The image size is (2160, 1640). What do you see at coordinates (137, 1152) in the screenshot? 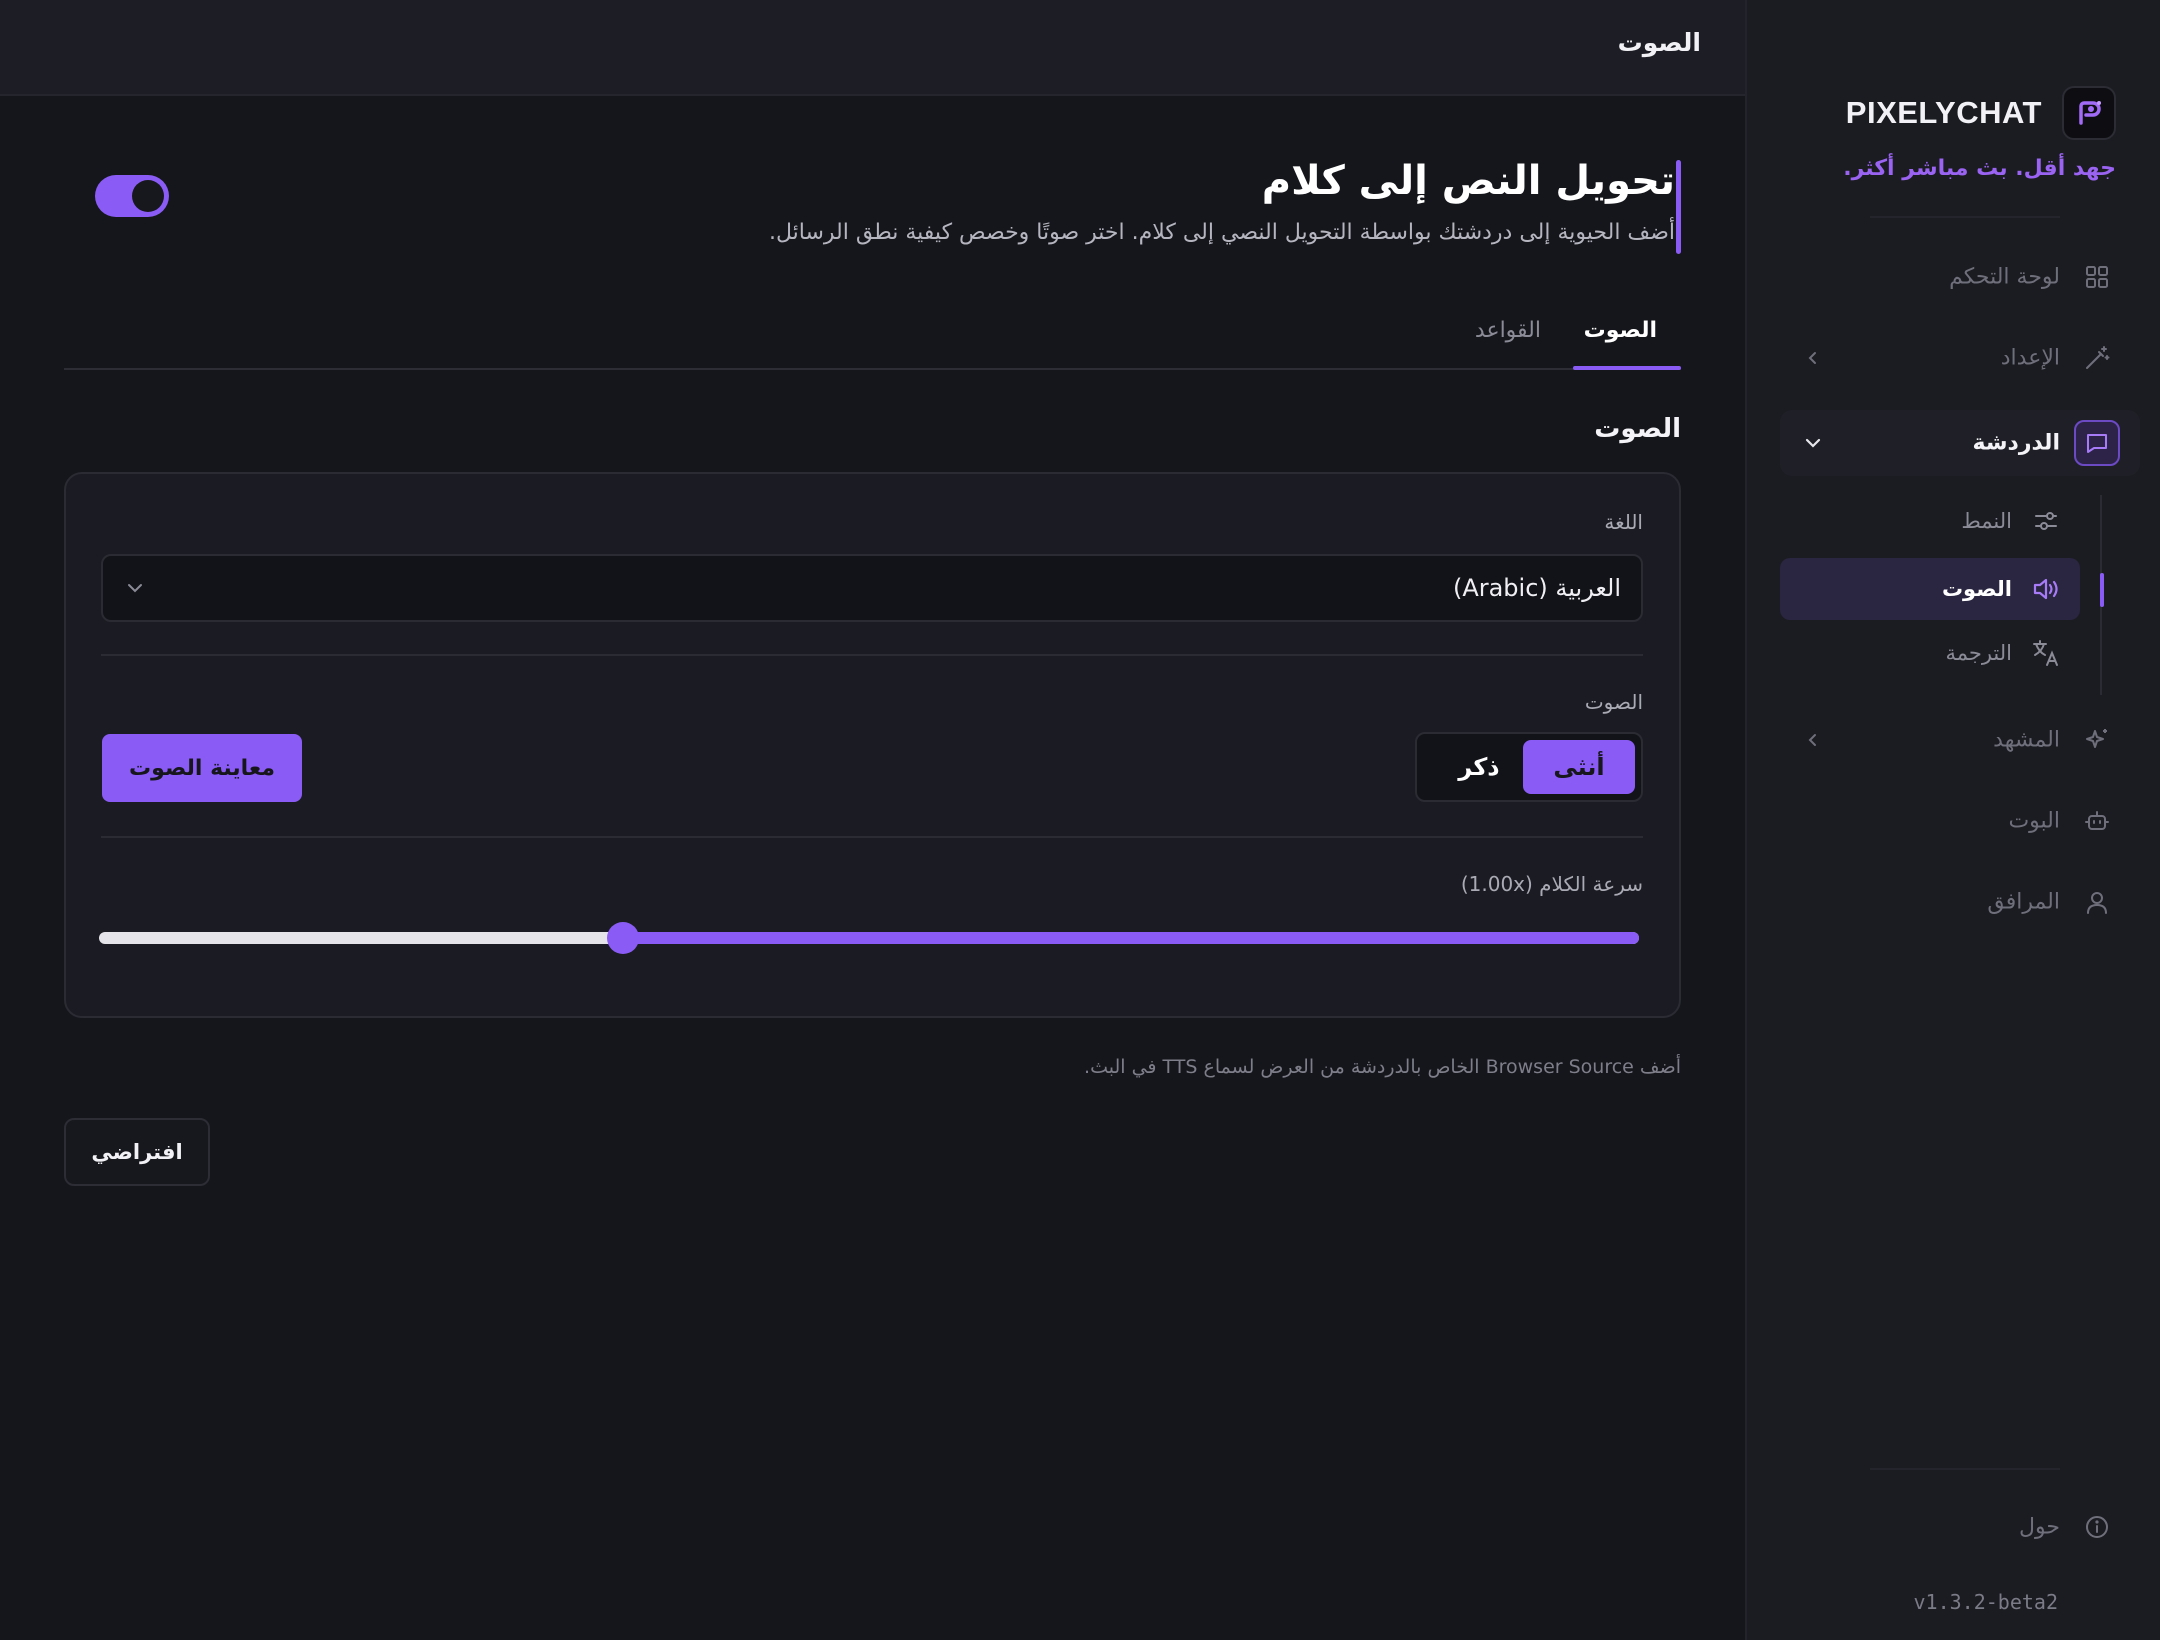
I see `reset-default-button: افتراضي` at bounding box center [137, 1152].